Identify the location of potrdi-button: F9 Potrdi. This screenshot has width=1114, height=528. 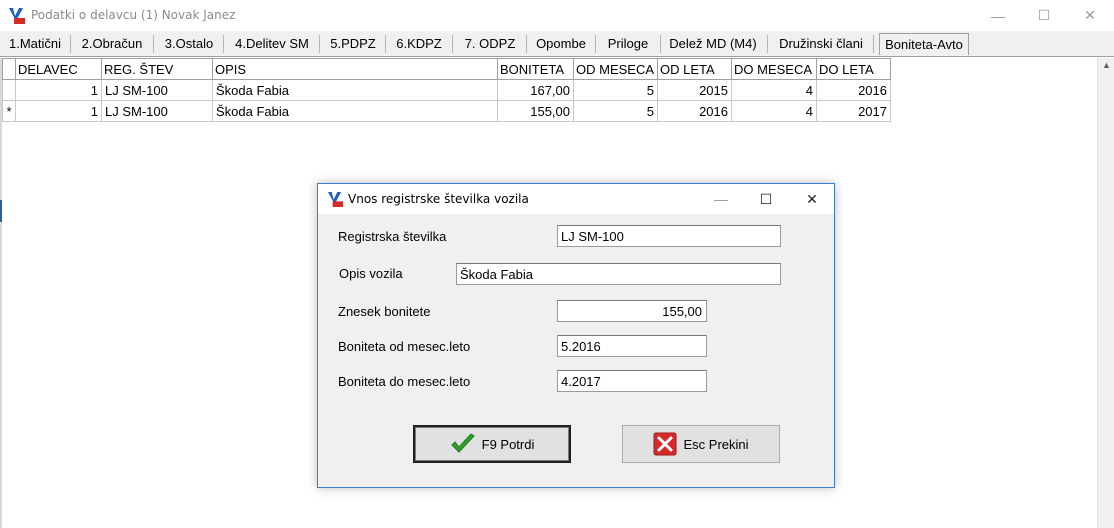
(492, 444).